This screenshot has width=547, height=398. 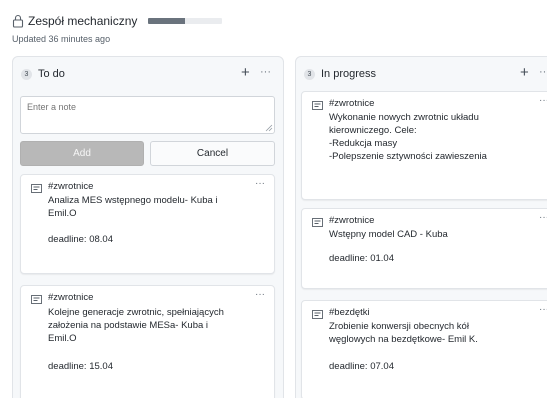 I want to click on card-deadline: deadline: 07.04, so click(x=361, y=366).